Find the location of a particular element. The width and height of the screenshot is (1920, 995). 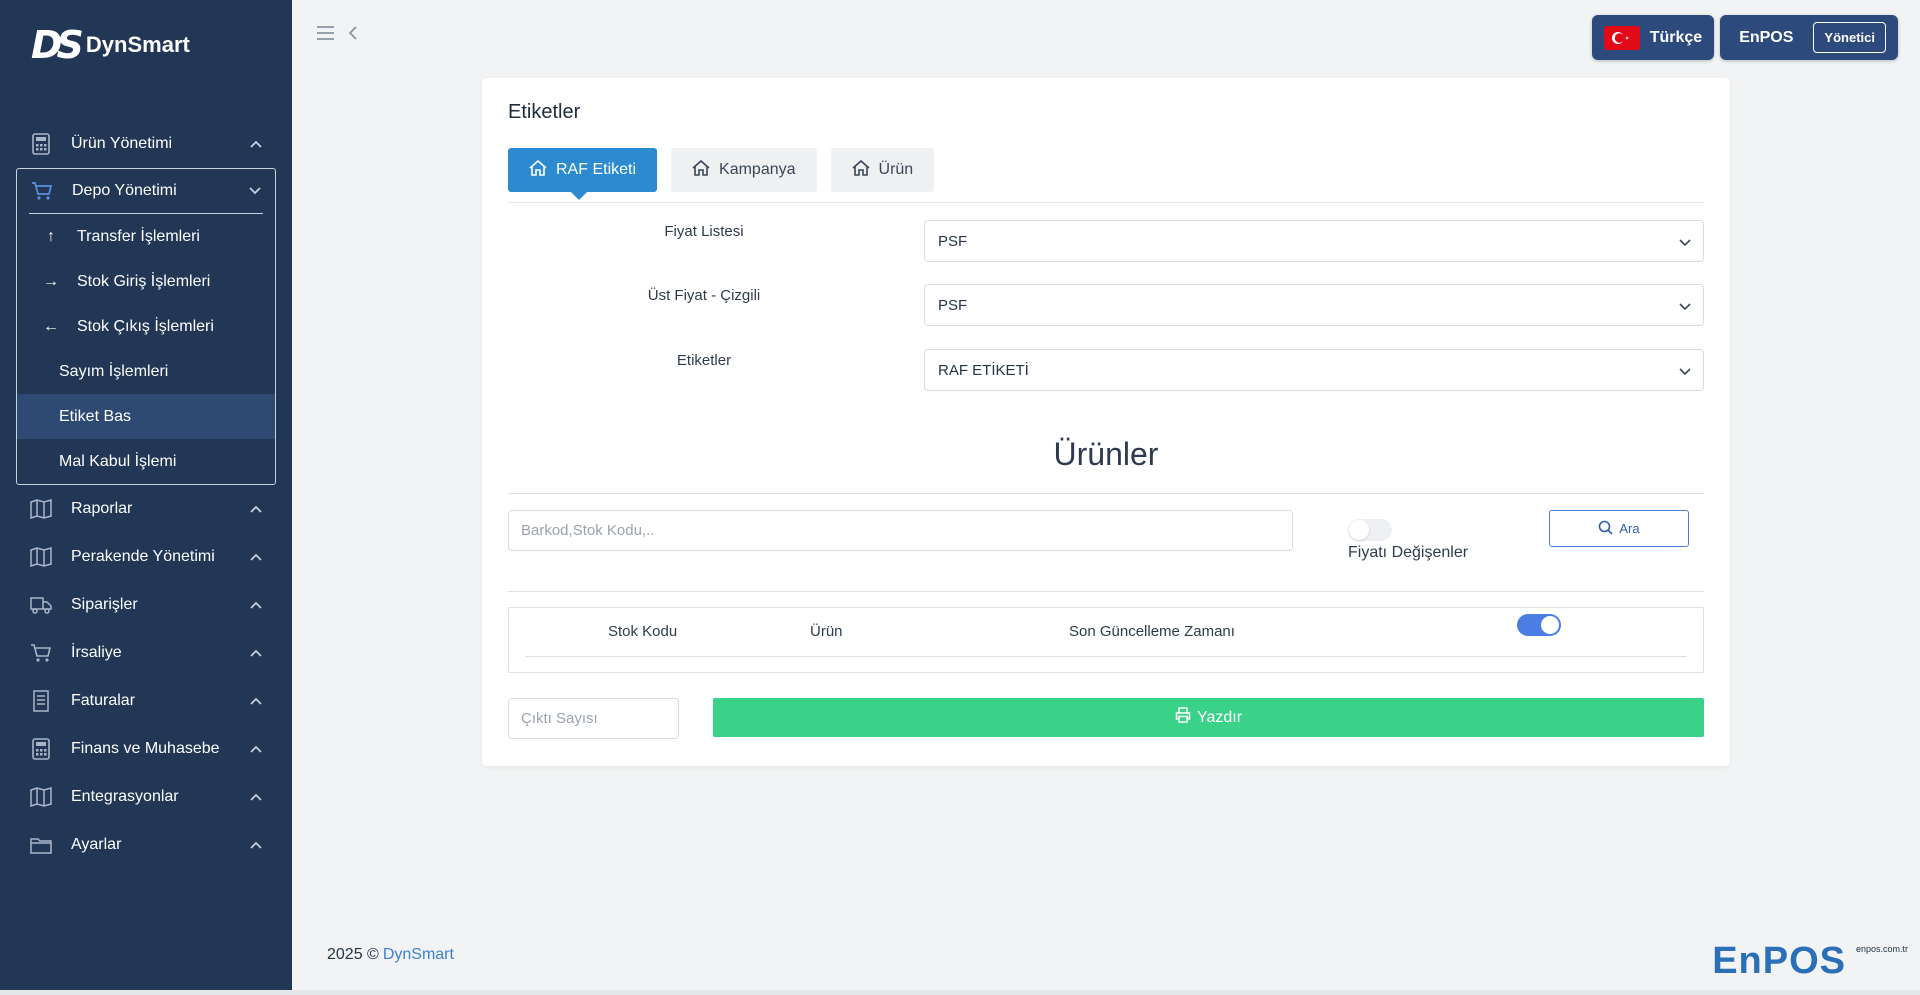

column-header-urun: Ürün is located at coordinates (826, 631).